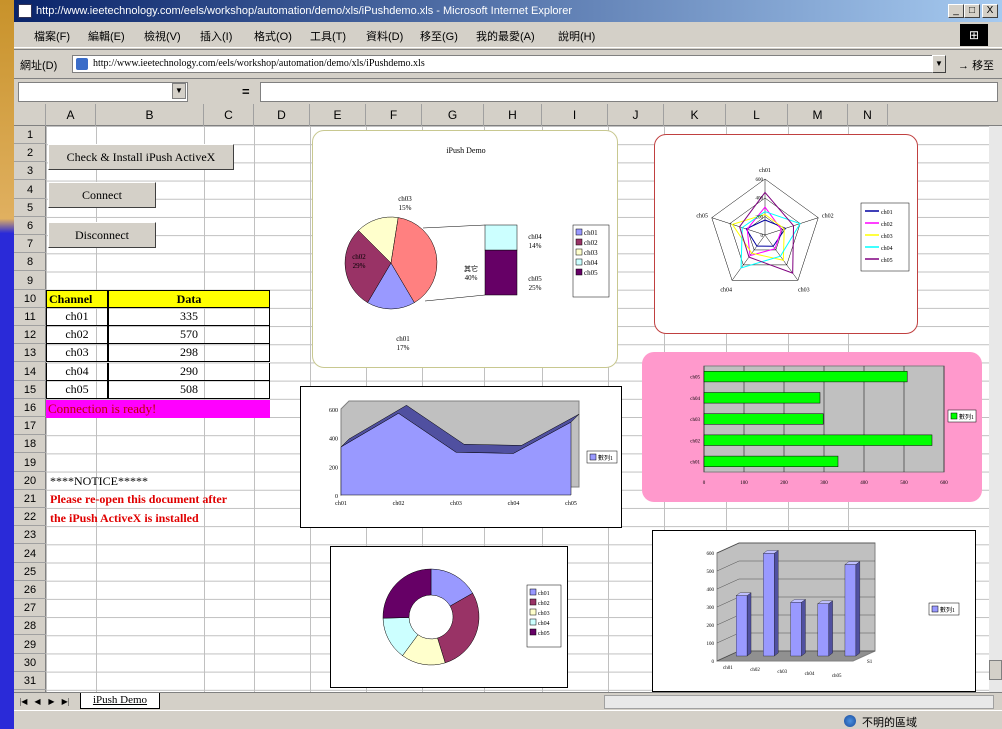 The height and width of the screenshot is (729, 1002). What do you see at coordinates (30, 281) in the screenshot?
I see `row-header-9: 9` at bounding box center [30, 281].